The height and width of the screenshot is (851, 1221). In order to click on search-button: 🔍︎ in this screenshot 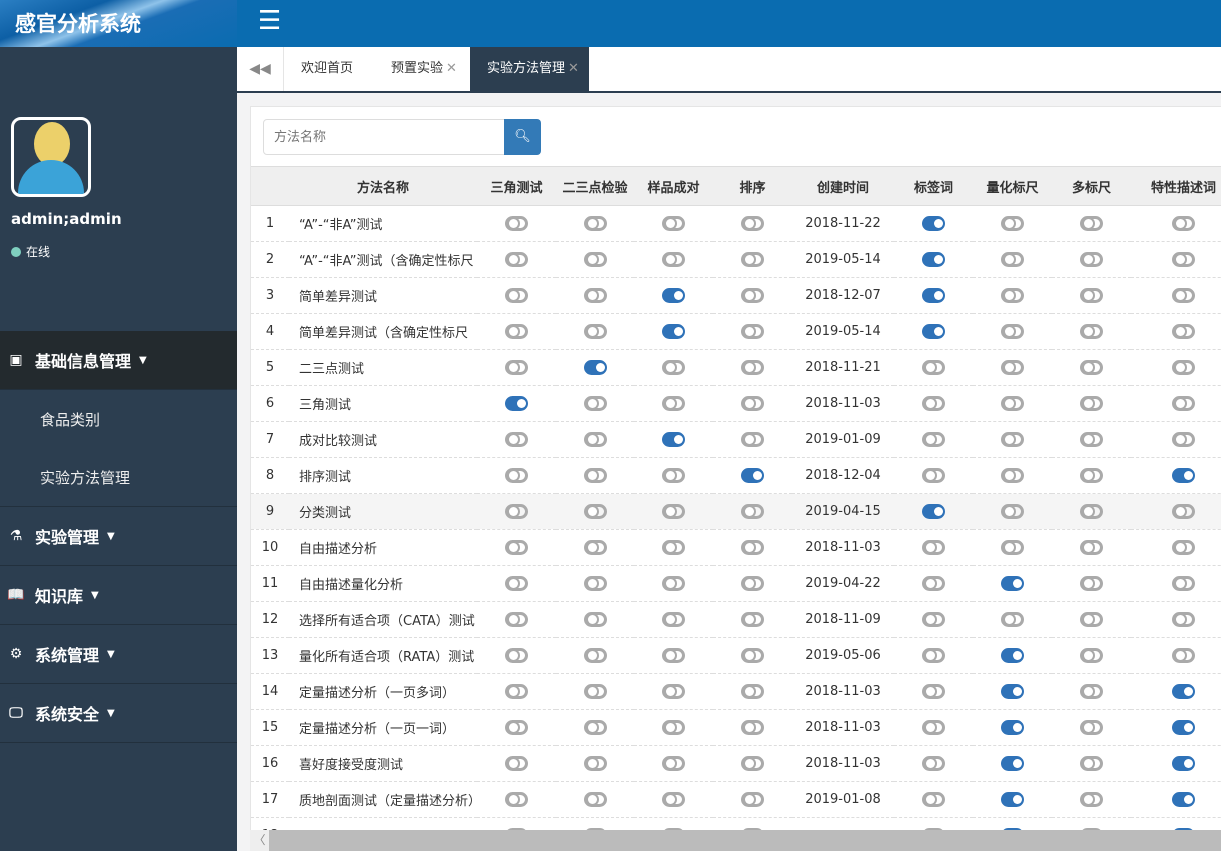, I will do `click(522, 137)`.